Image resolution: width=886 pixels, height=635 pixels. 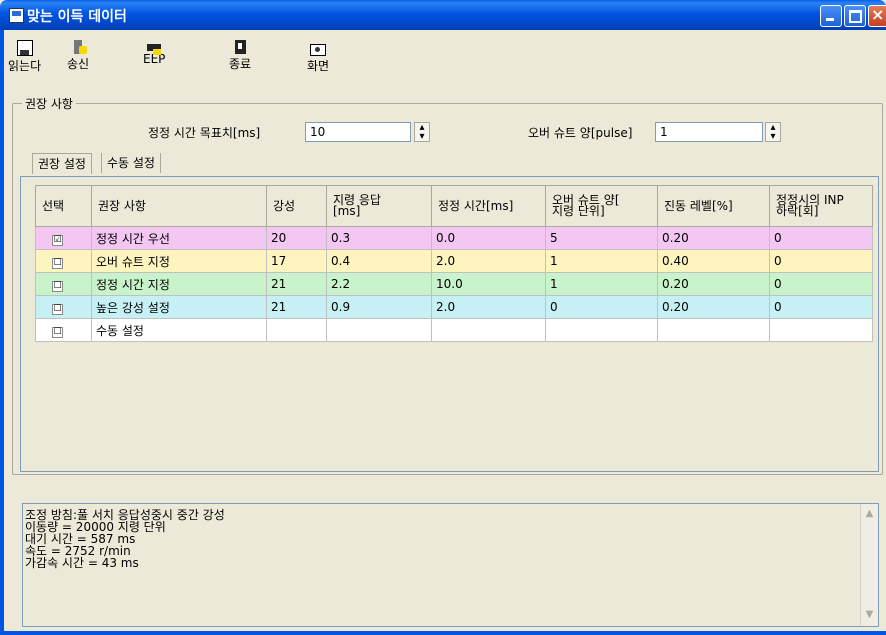 I want to click on screen-label: 화면, so click(x=318, y=66).